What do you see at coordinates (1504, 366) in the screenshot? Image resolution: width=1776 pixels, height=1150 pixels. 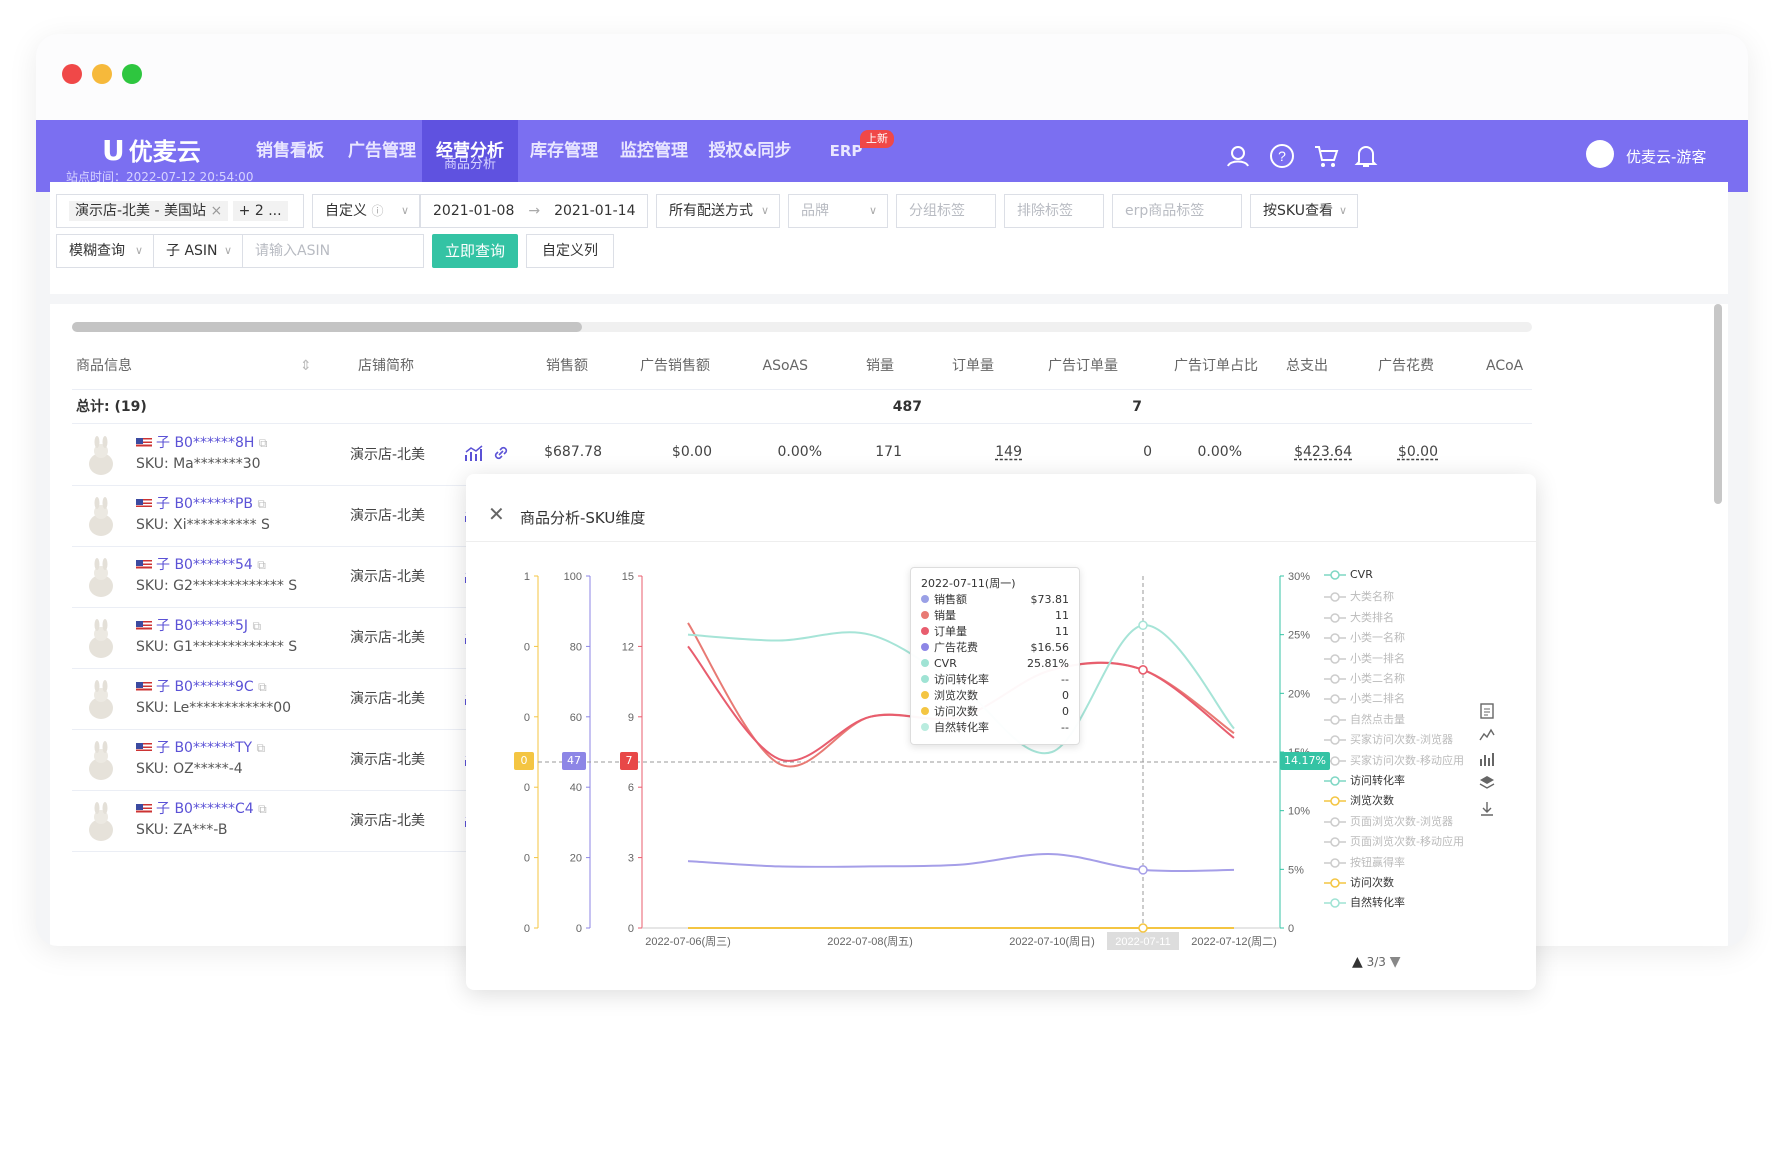 I see `col-acoa: ACoA` at bounding box center [1504, 366].